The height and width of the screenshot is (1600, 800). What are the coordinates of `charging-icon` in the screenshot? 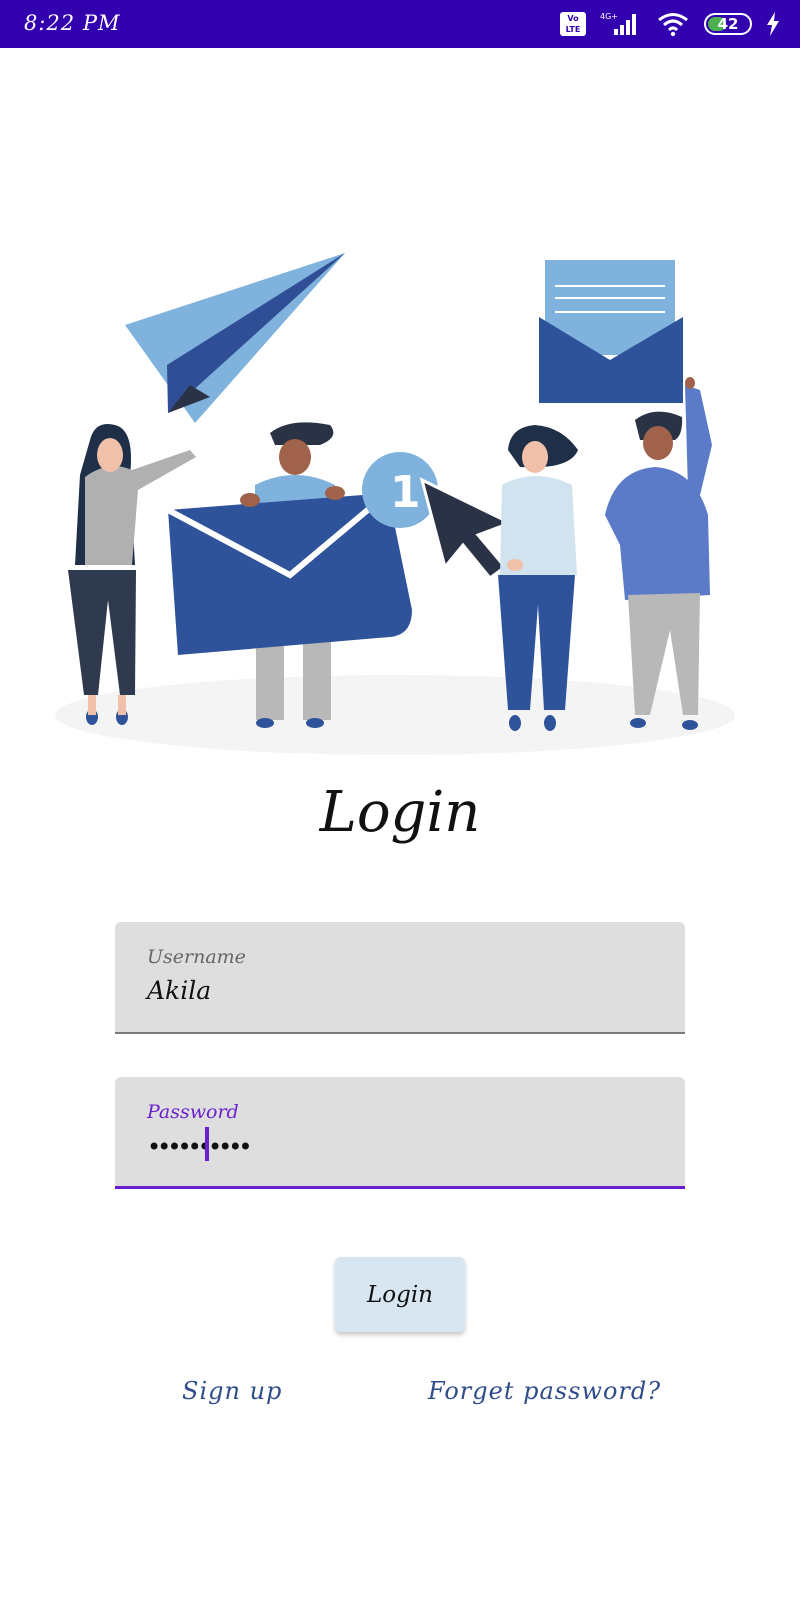 It's located at (773, 24).